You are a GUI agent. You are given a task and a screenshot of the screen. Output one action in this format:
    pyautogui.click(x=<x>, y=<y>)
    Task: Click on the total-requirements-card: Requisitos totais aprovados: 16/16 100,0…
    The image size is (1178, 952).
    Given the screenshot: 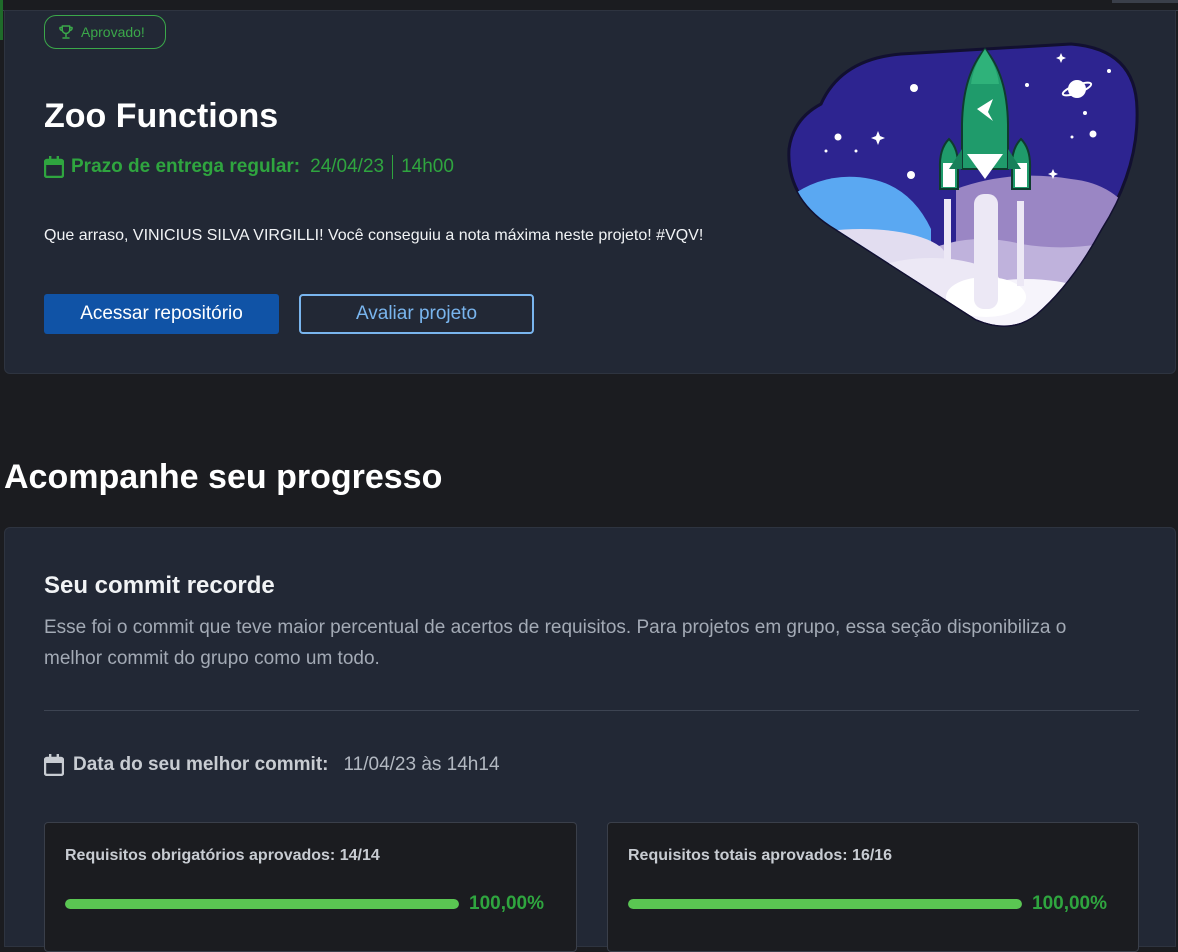 What is the action you would take?
    pyautogui.click(x=873, y=887)
    